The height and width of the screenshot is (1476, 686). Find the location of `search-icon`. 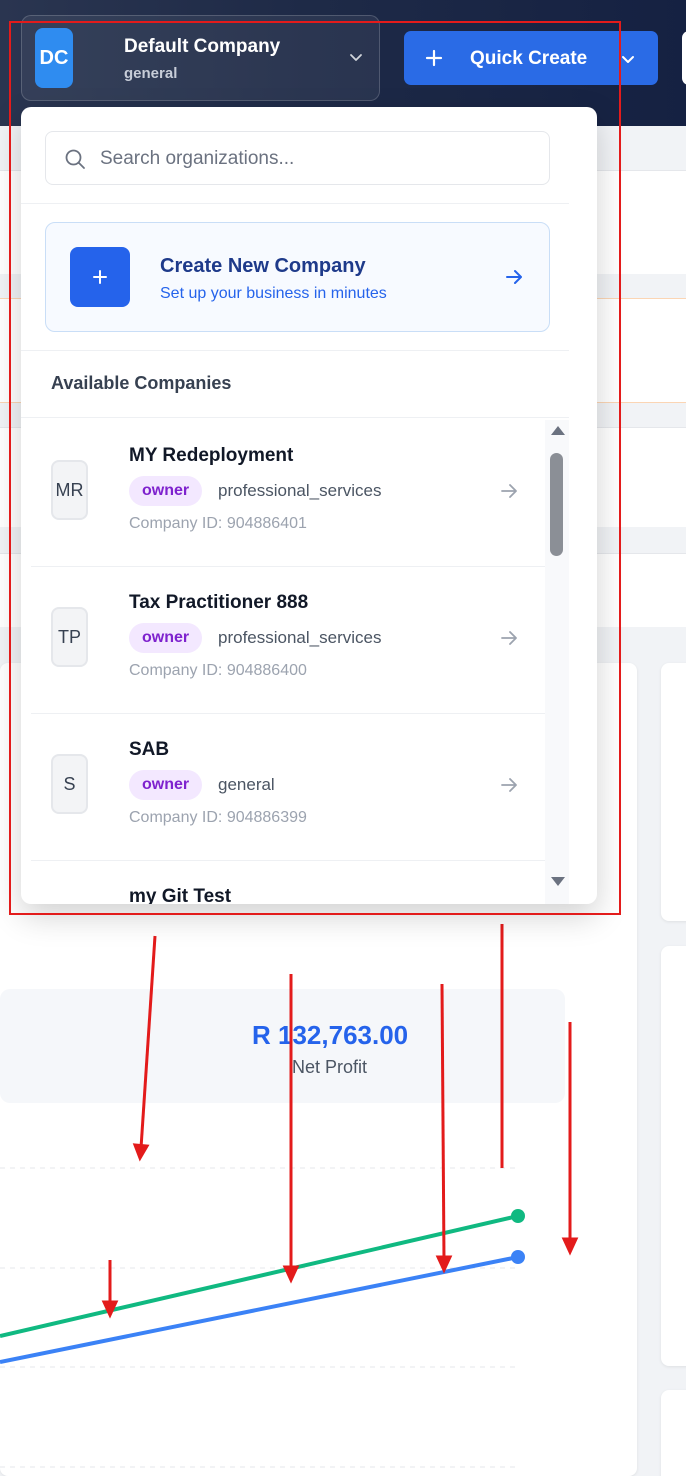

search-icon is located at coordinates (75, 159).